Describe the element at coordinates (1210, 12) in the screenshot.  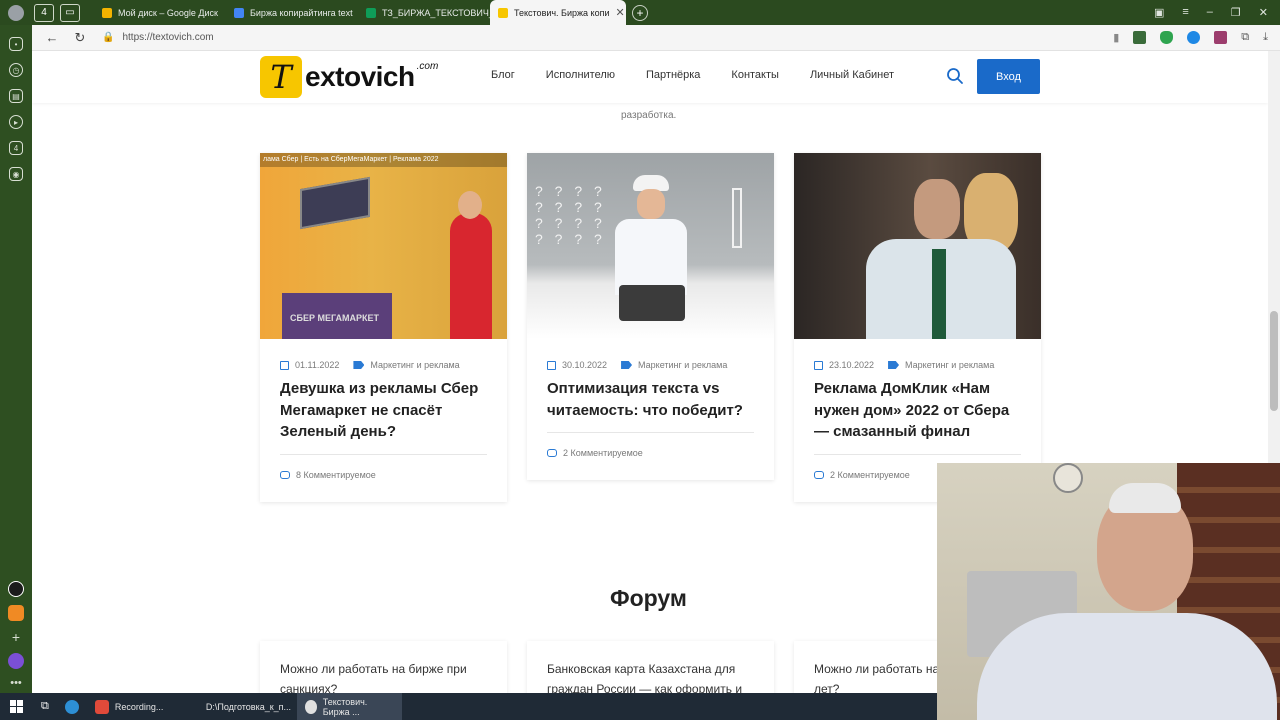
I see `minimize-icon: –` at that location.